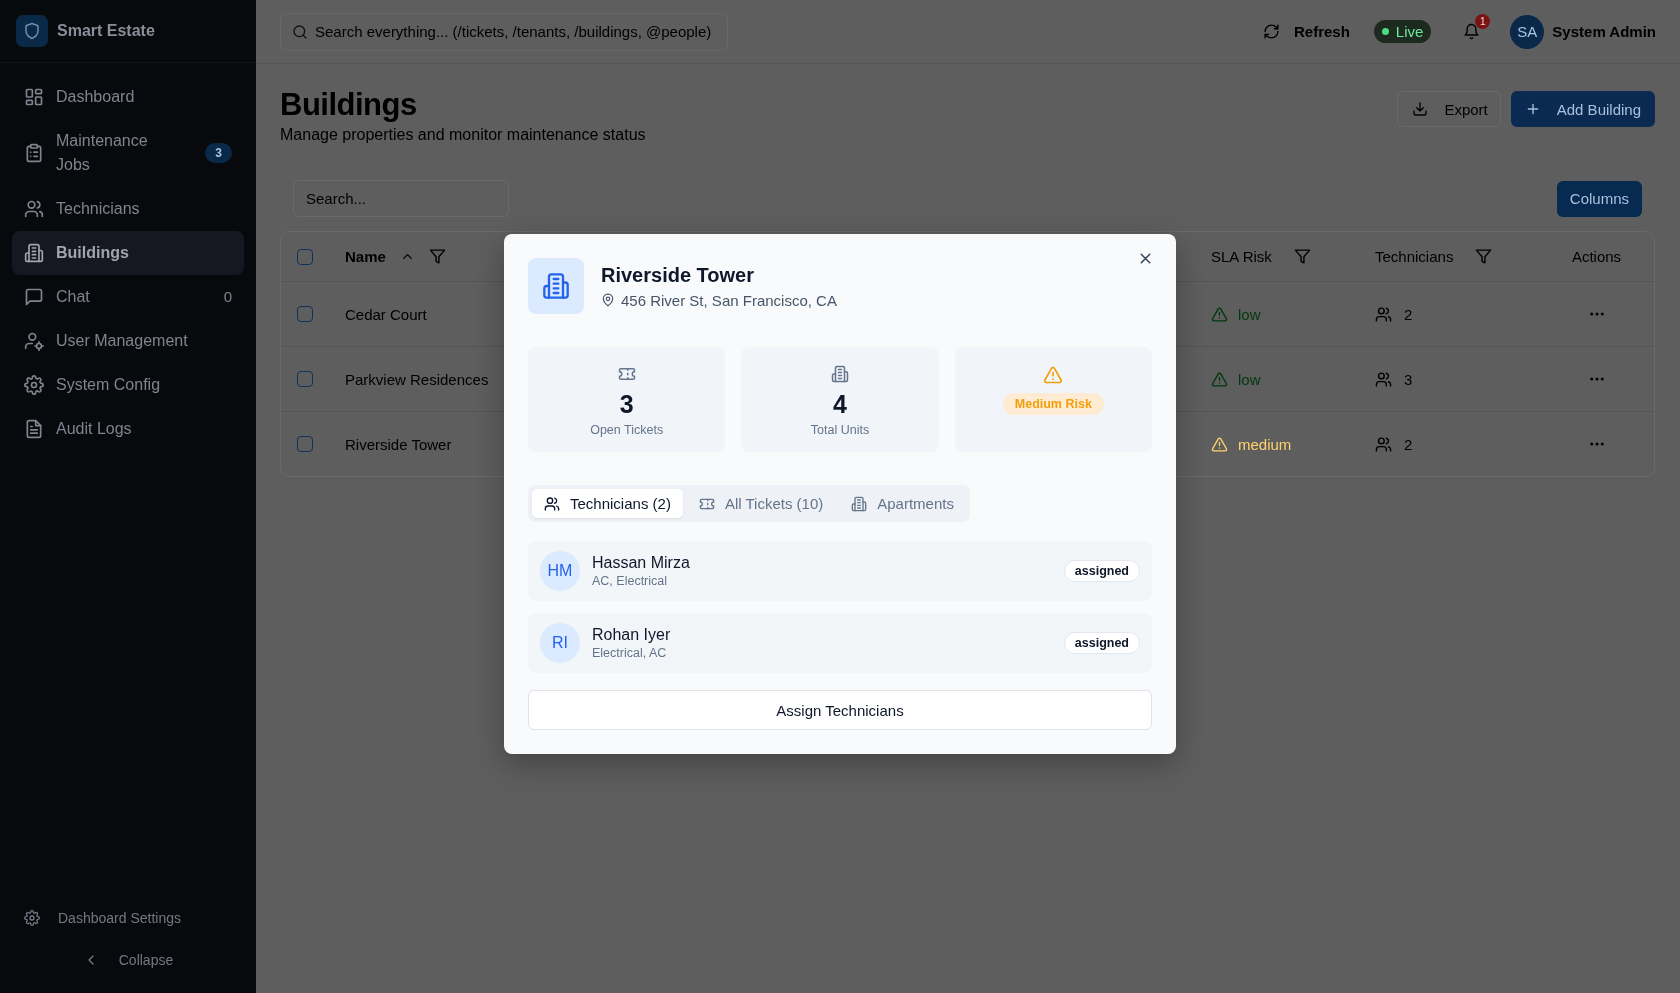 This screenshot has width=1680, height=993. Describe the element at coordinates (1053, 404) in the screenshot. I see `risk-badge: Medium Risk` at that location.